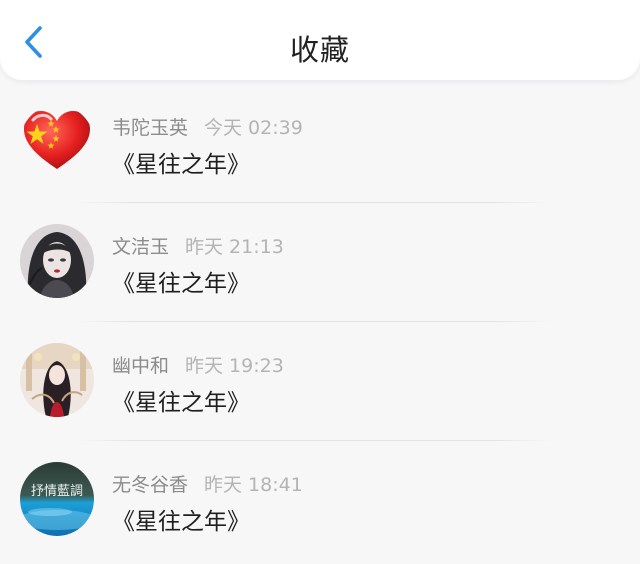 The width and height of the screenshot is (640, 564). I want to click on username: 韦陀玉英, so click(150, 128).